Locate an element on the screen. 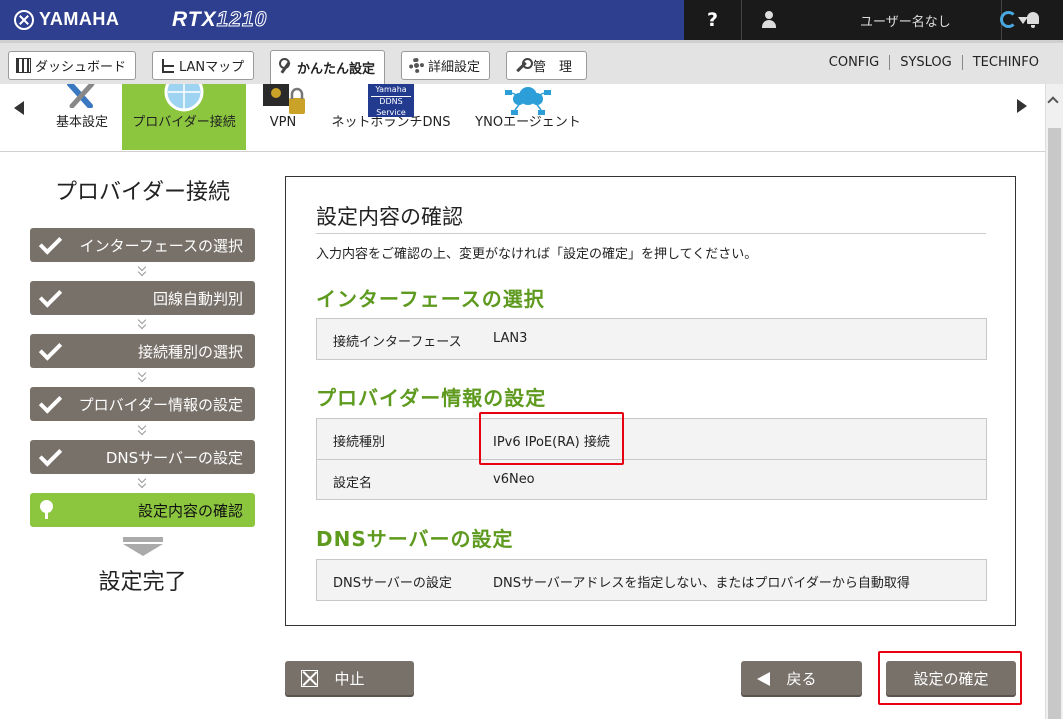 This screenshot has height=719, width=1063. wizard-step-confirm: 設定内容の確認 is located at coordinates (142, 510).